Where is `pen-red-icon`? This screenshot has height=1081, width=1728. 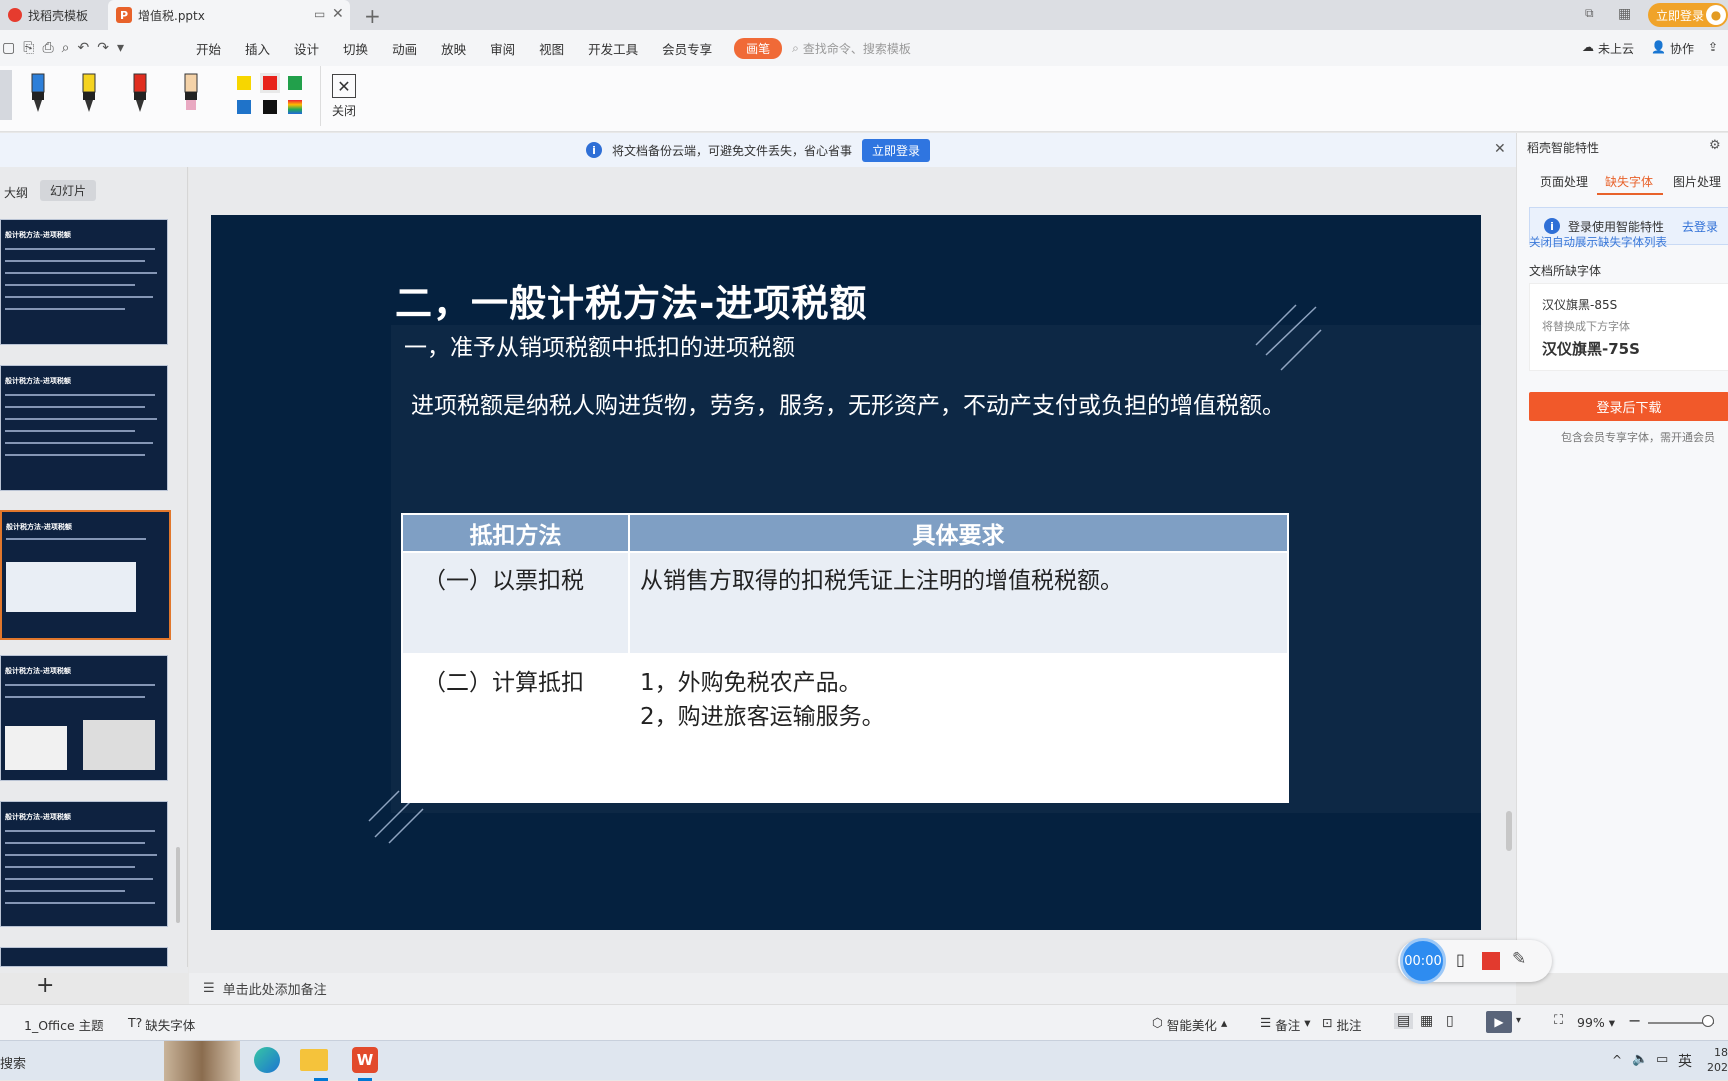 pen-red-icon is located at coordinates (140, 94).